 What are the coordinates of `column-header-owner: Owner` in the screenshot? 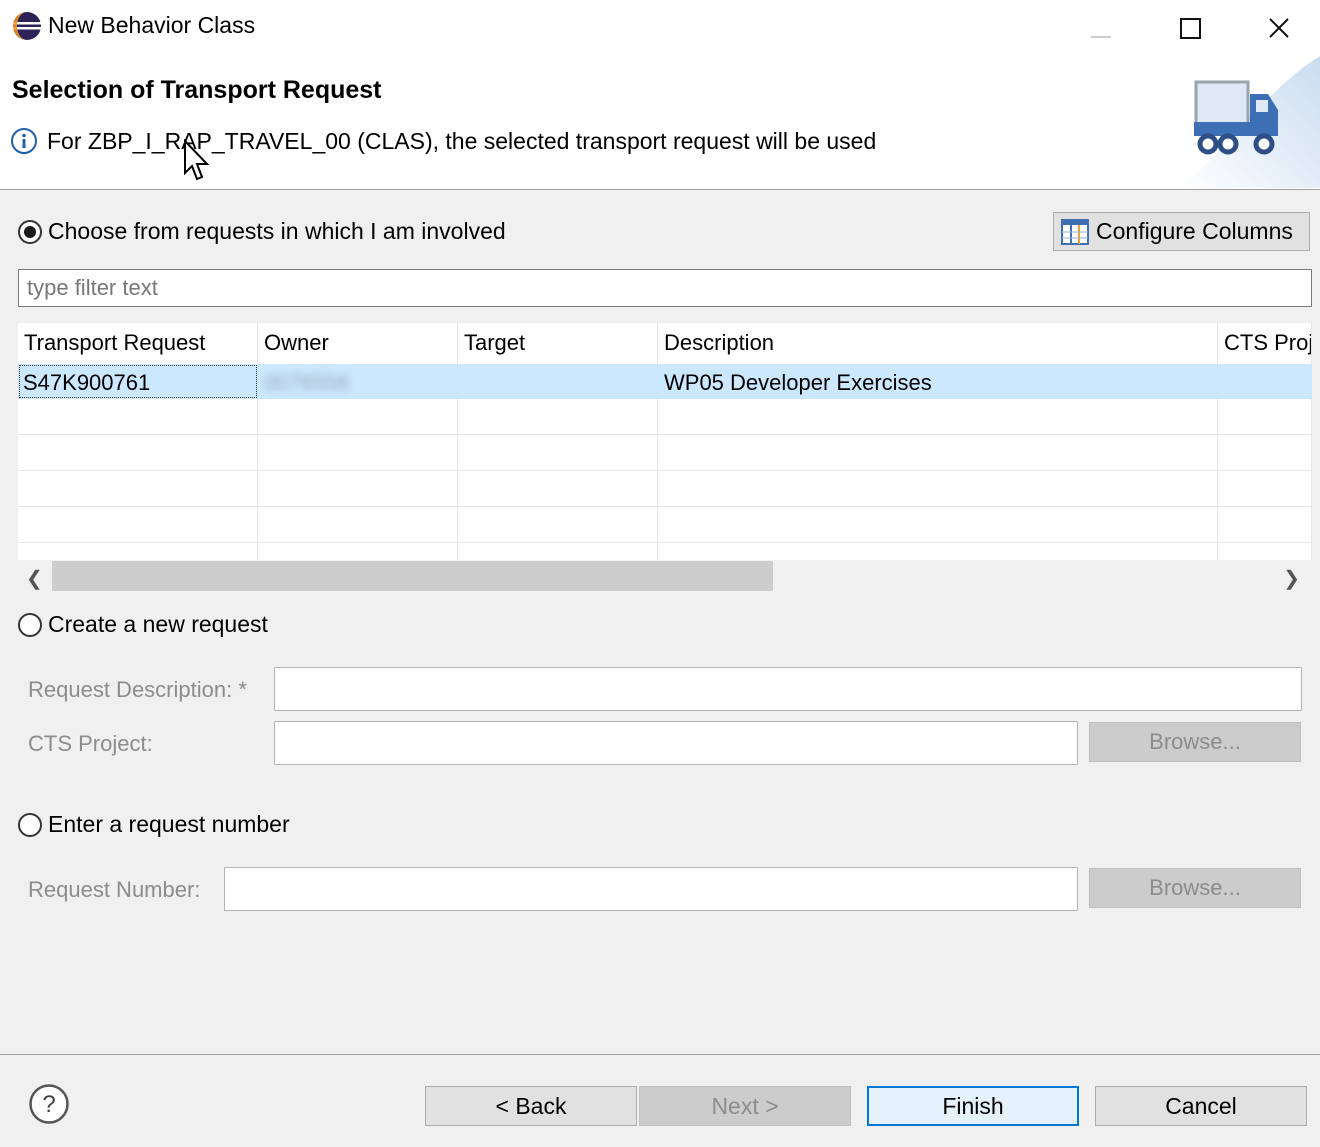 It's located at (358, 343).